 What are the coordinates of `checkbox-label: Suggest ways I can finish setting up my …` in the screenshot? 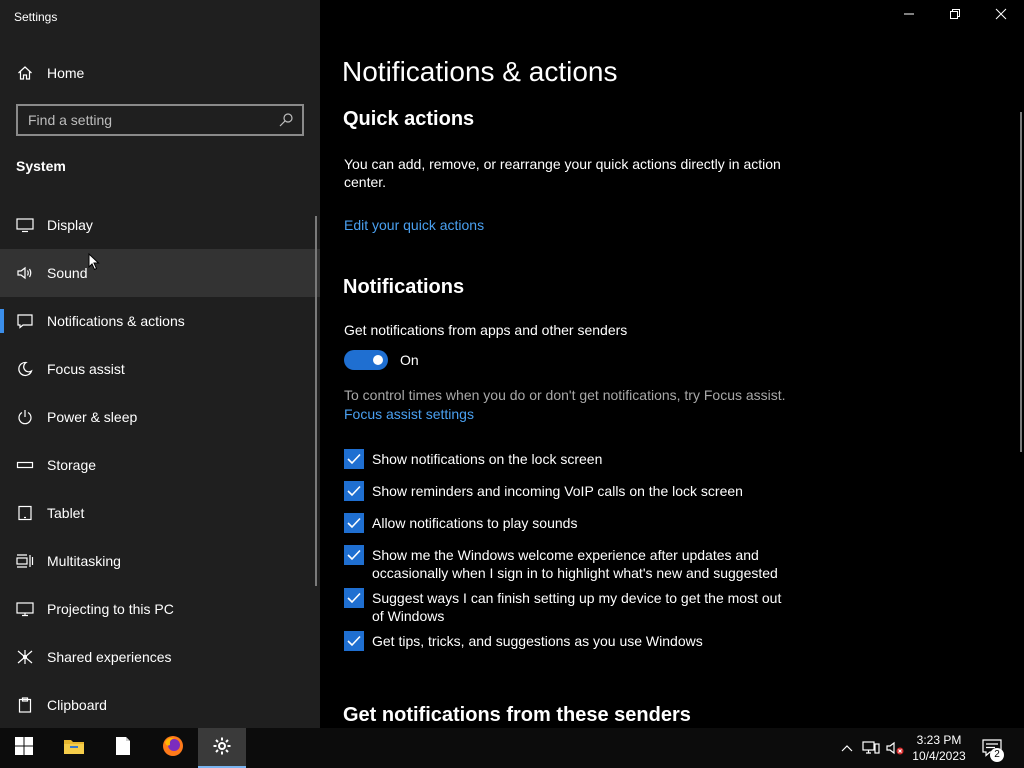 It's located at (577, 607).